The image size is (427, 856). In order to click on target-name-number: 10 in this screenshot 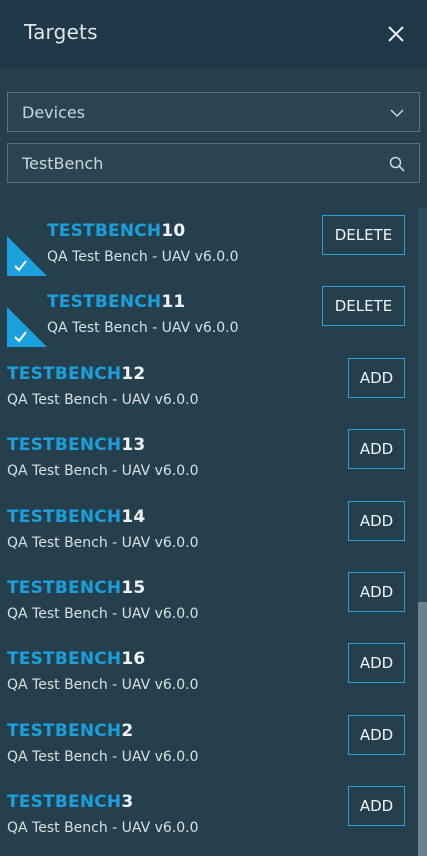, I will do `click(173, 231)`.